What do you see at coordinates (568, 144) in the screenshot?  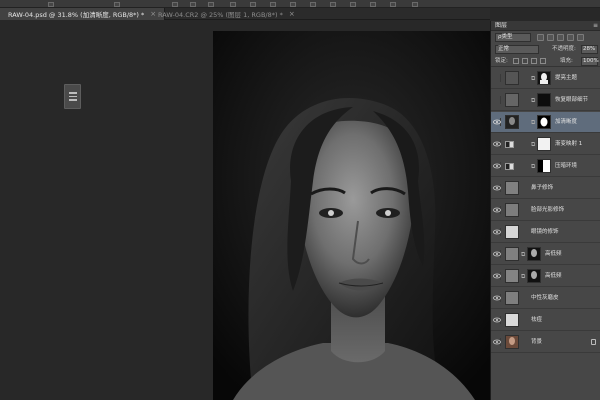 I see `layer-name: 渐变映射 1` at bounding box center [568, 144].